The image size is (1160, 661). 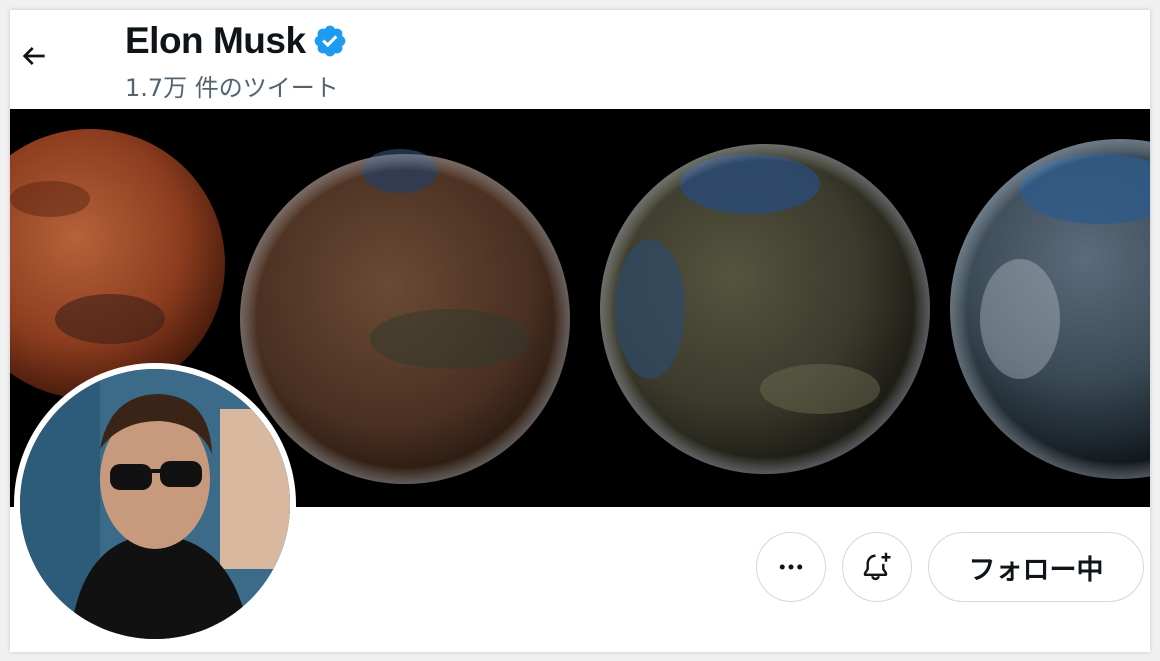 I want to click on more-horizontal-icon, so click(x=791, y=567).